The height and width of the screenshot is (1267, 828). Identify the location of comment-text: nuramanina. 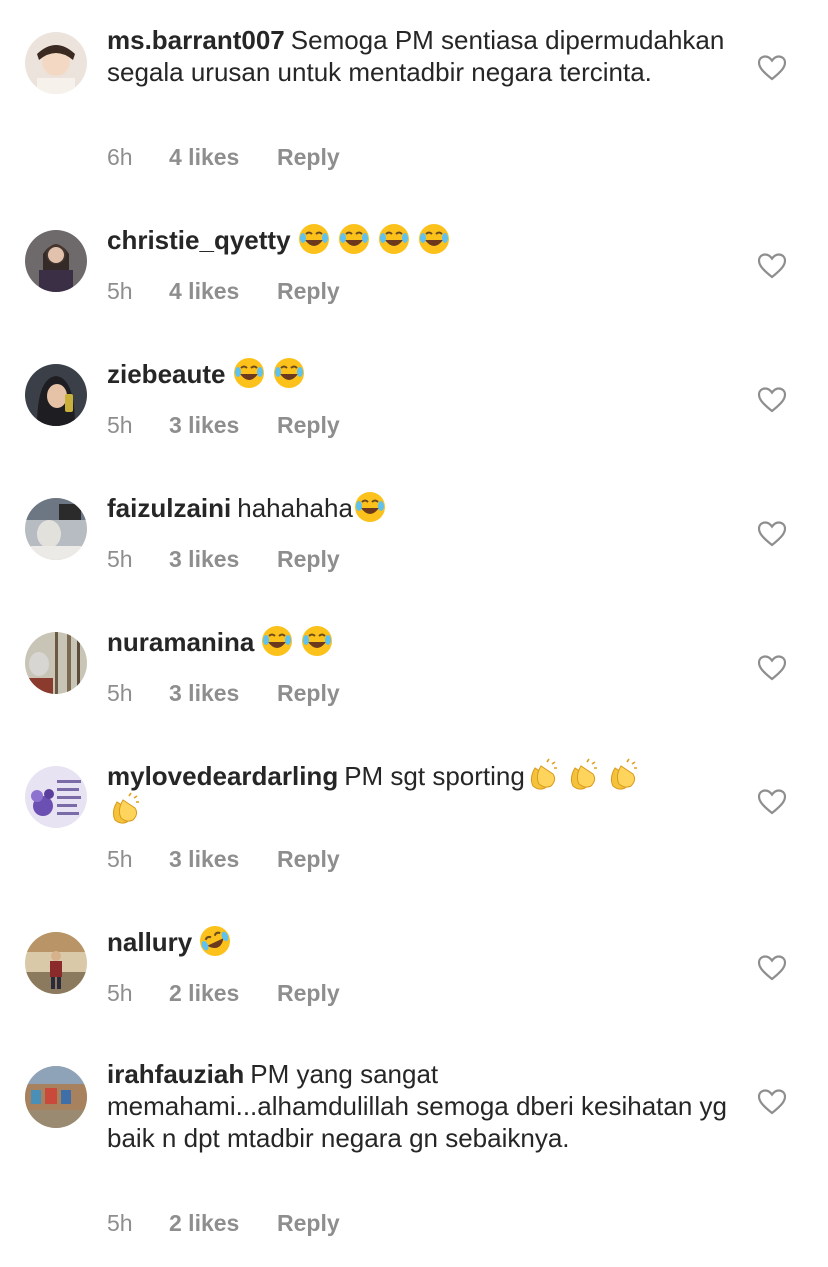
(417, 641).